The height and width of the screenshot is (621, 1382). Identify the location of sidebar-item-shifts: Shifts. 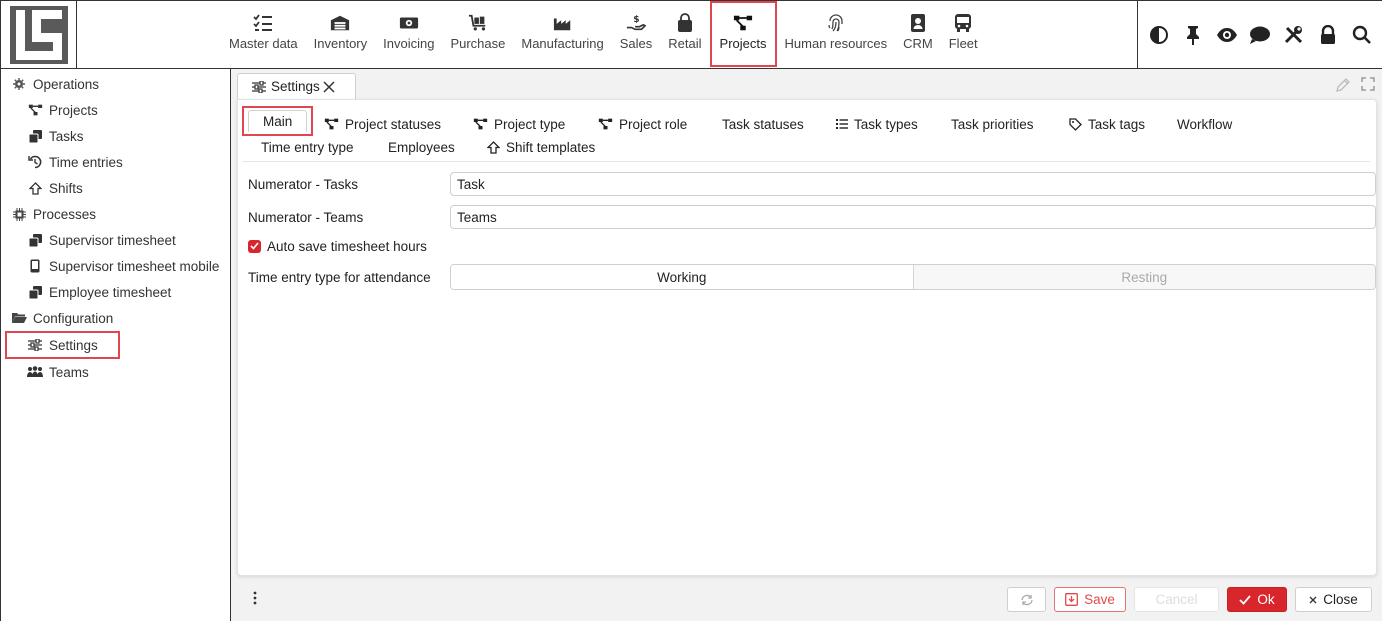
(115, 188).